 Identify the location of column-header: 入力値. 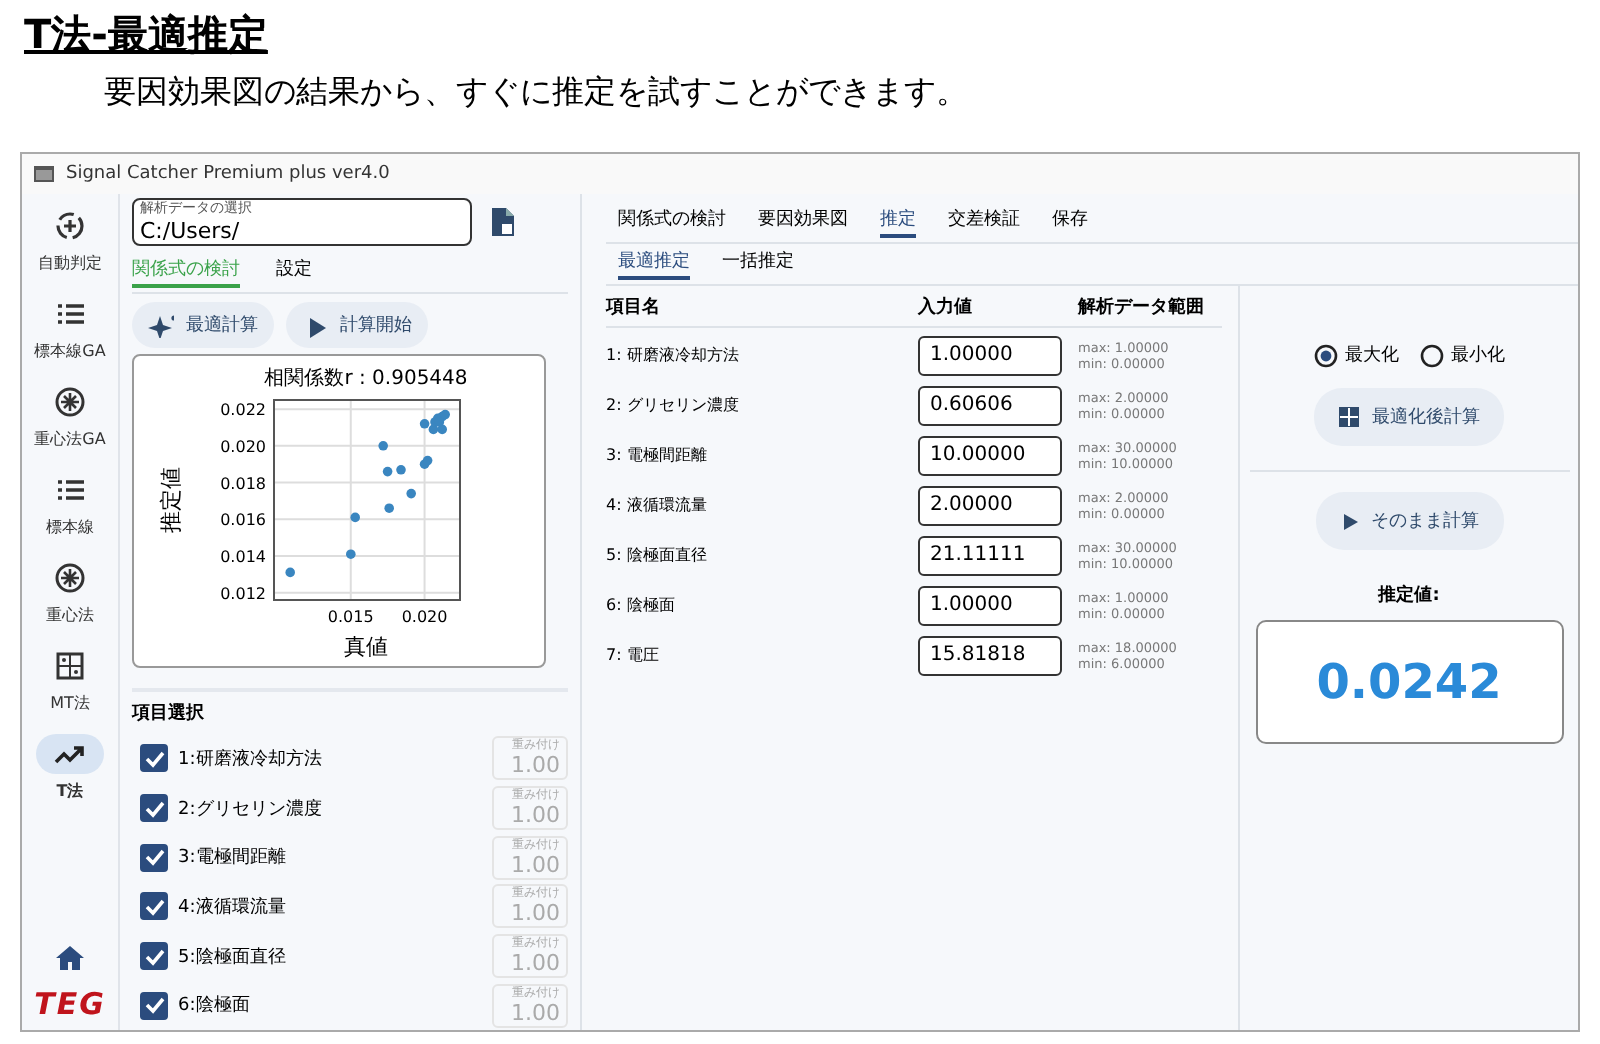
(946, 306).